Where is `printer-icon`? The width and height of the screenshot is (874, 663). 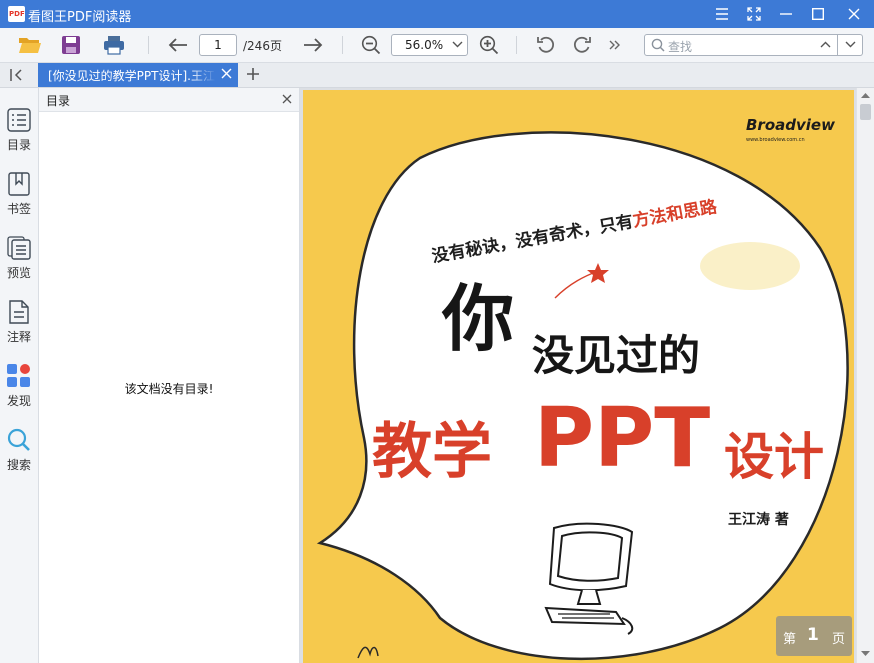
printer-icon is located at coordinates (114, 45).